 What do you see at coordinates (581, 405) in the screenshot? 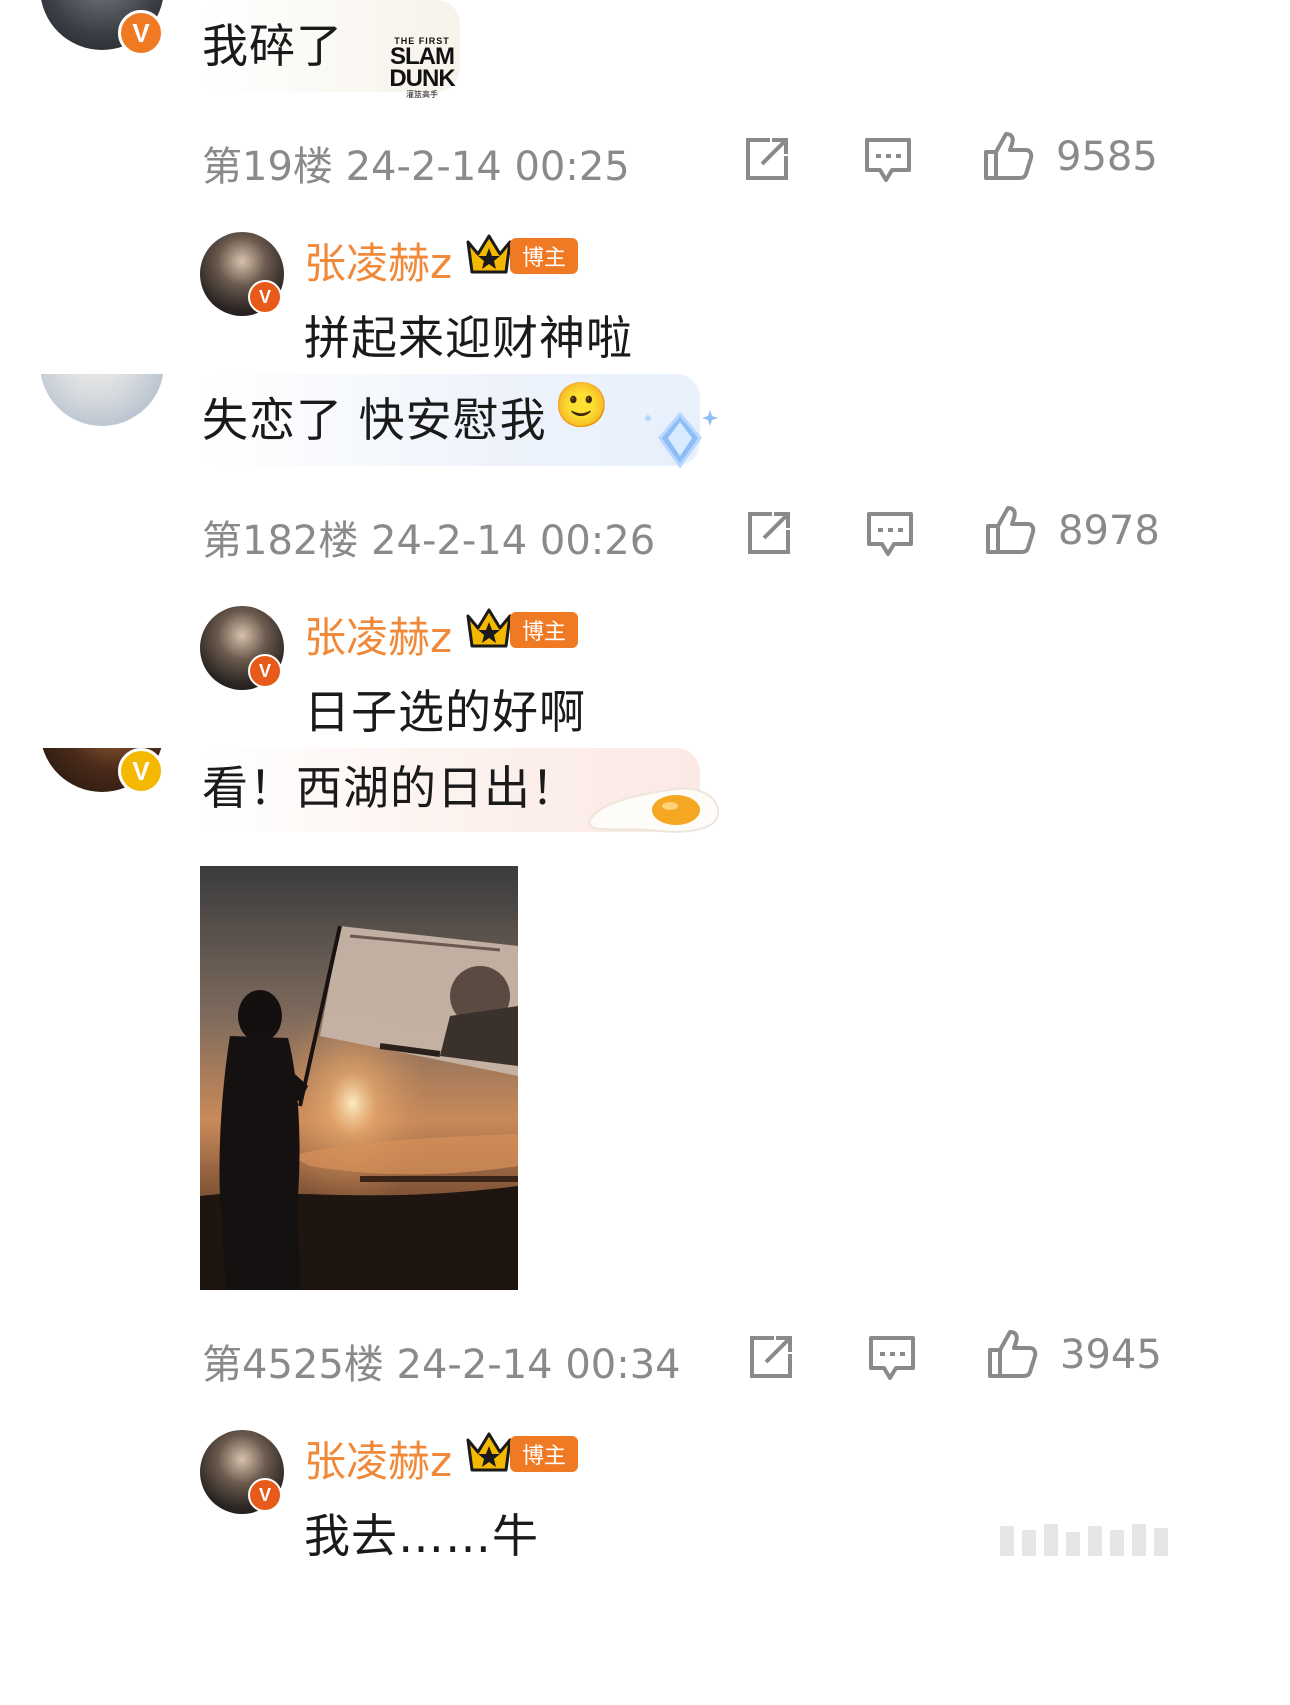
I see `smiley-emoji: 🙂` at bounding box center [581, 405].